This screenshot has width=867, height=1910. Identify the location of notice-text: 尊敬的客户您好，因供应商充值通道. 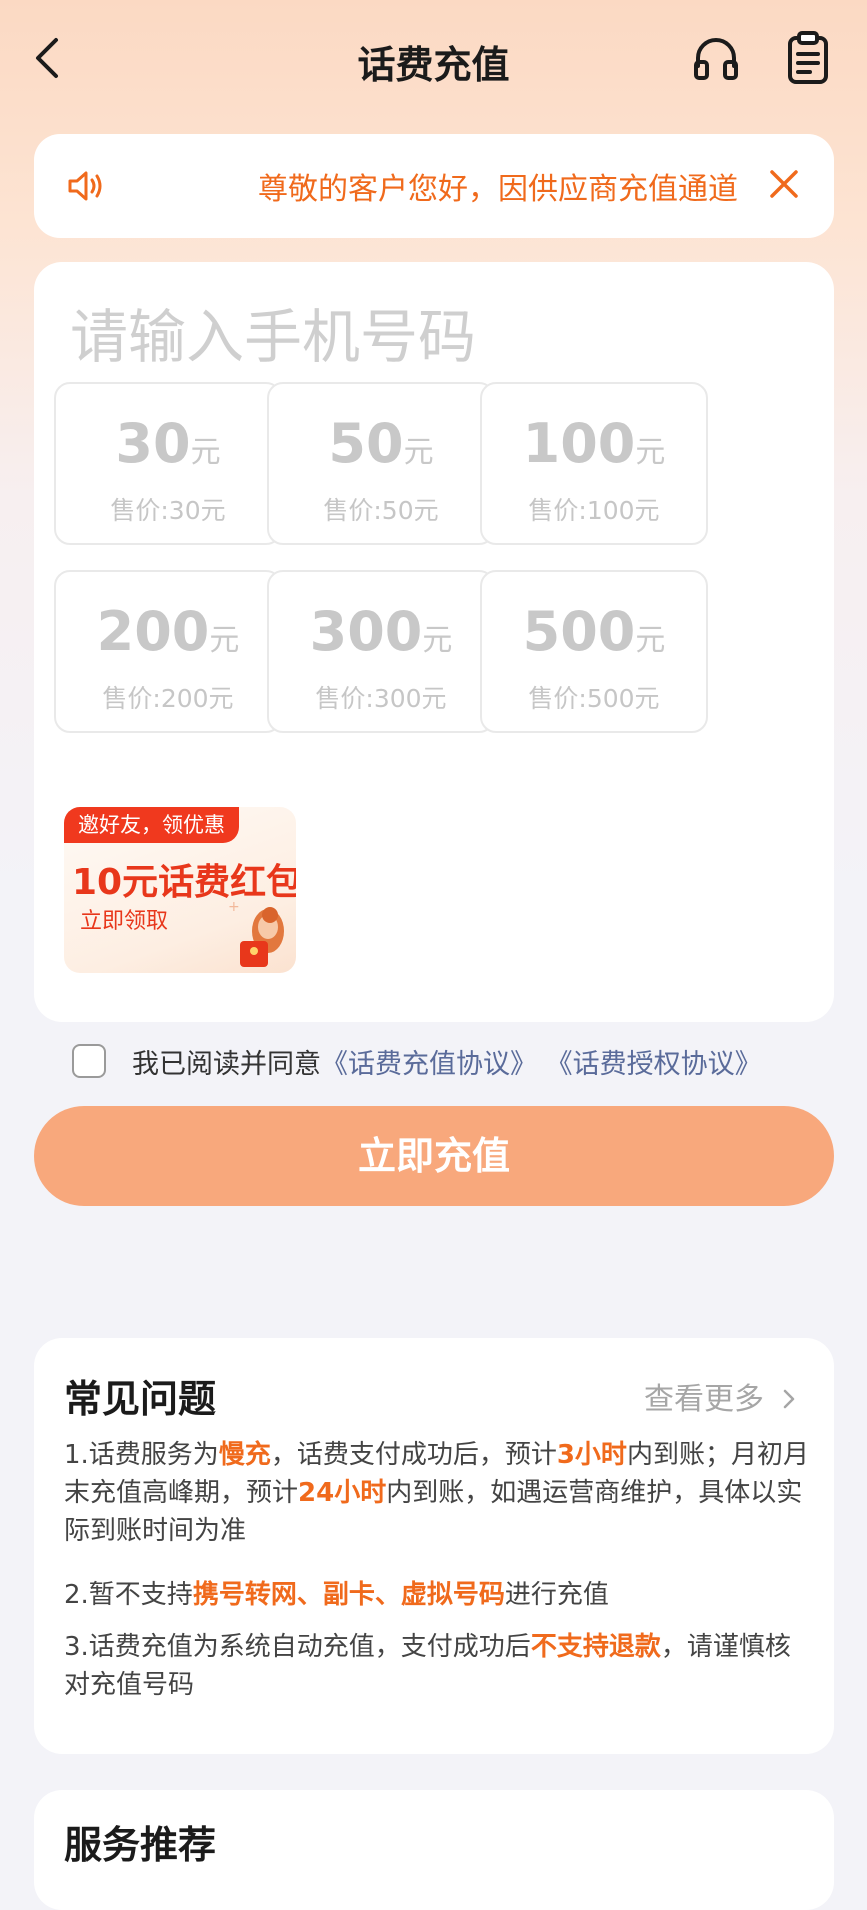
(498, 189).